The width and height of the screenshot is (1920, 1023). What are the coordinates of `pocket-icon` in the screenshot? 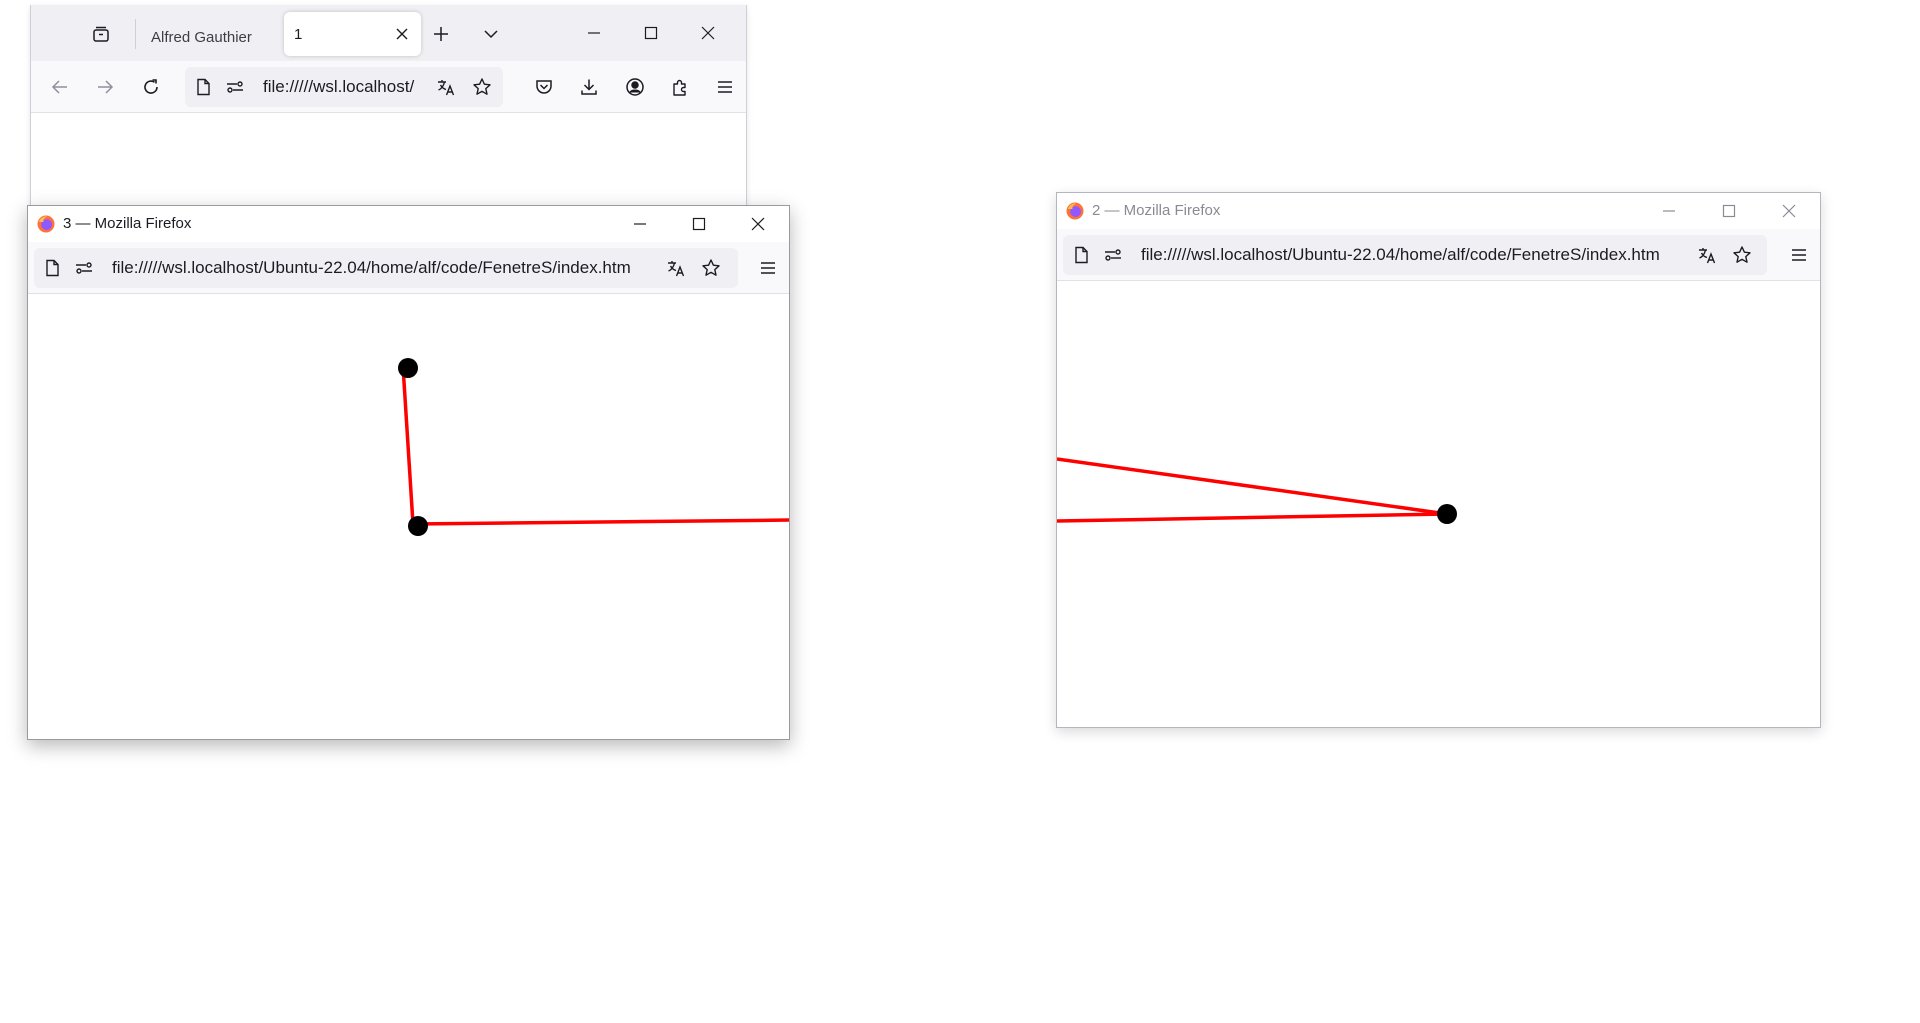 It's located at (544, 87).